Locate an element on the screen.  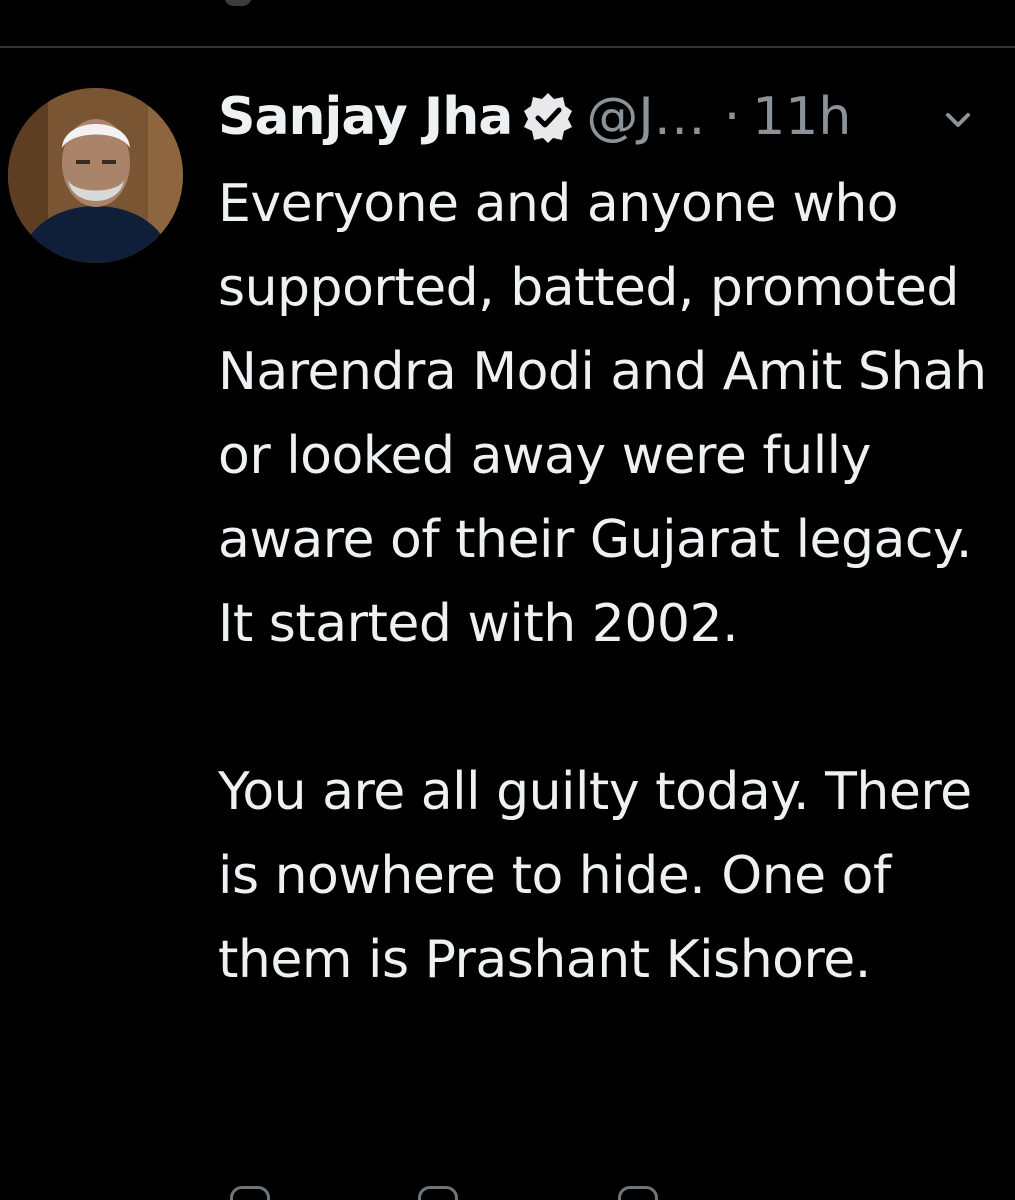
clipped-text-glyph is located at coordinates (238, 3).